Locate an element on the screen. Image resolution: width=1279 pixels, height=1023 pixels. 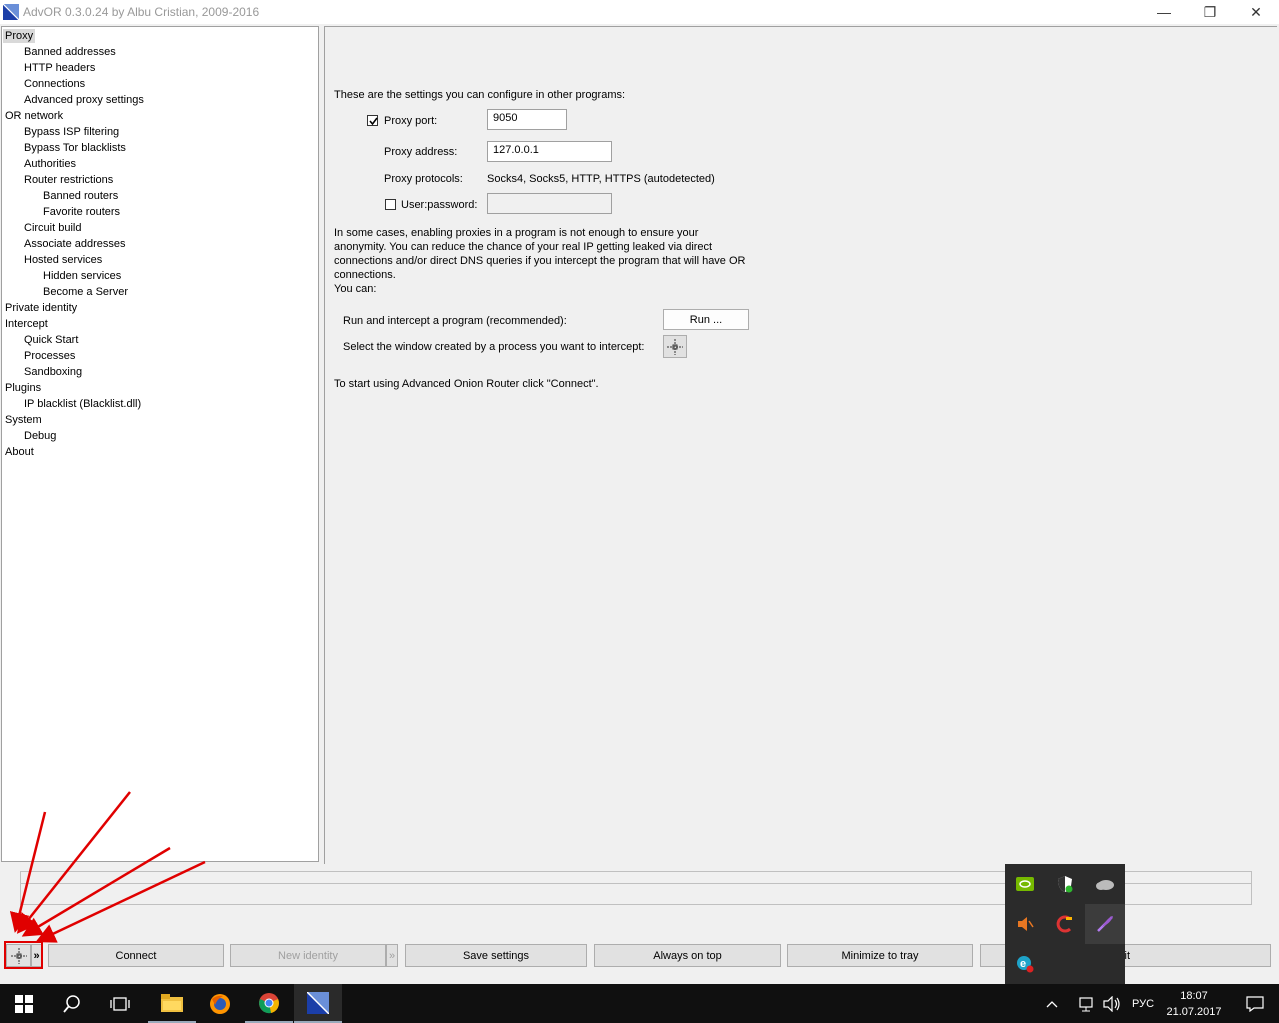
taskbar-chrome is located at coordinates (269, 1003).